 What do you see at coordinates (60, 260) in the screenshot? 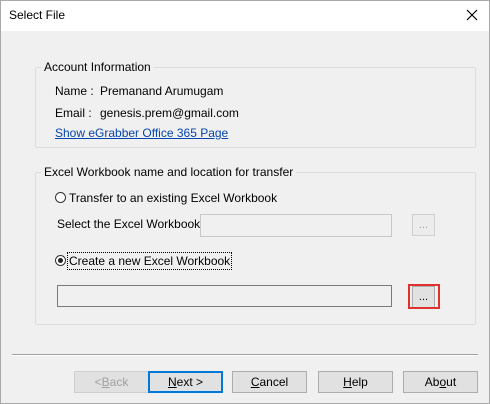
I see `new-workbook-radio` at bounding box center [60, 260].